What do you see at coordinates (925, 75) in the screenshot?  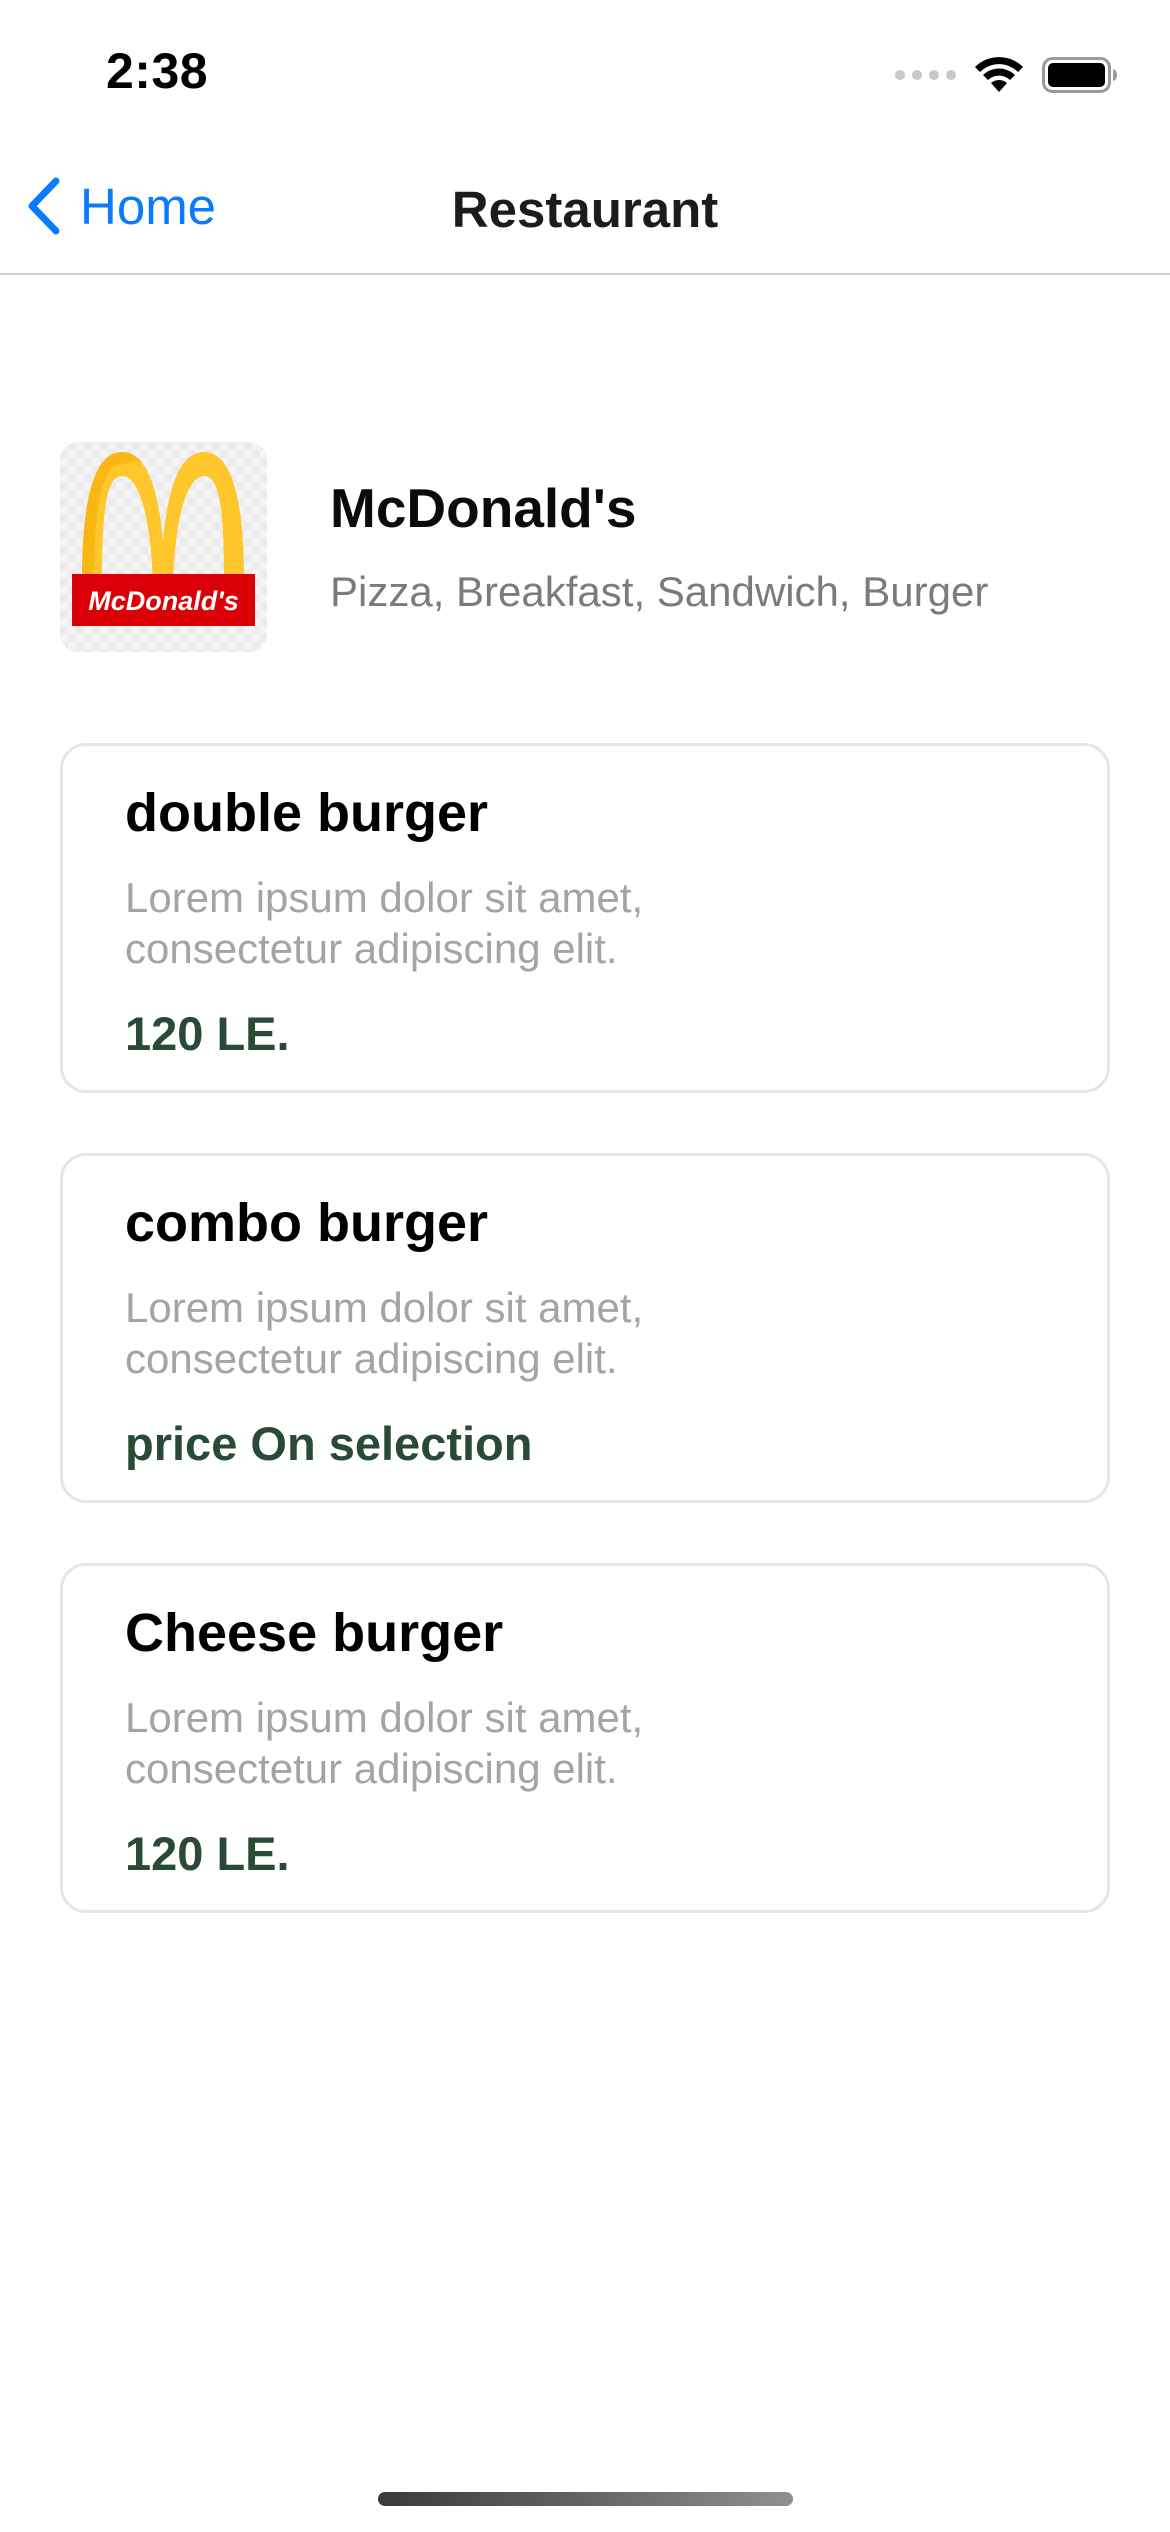 I see `signal-dots-icon` at bounding box center [925, 75].